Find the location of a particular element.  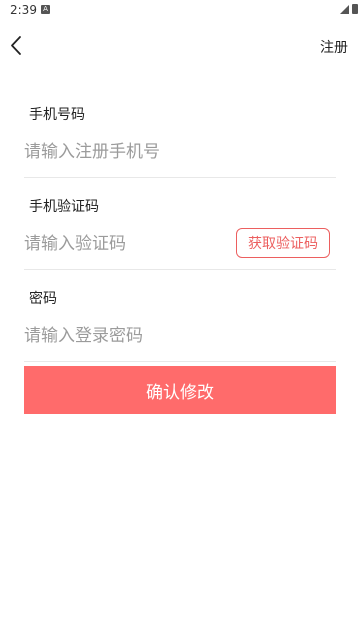

chevron-left-icon is located at coordinates (16, 45).